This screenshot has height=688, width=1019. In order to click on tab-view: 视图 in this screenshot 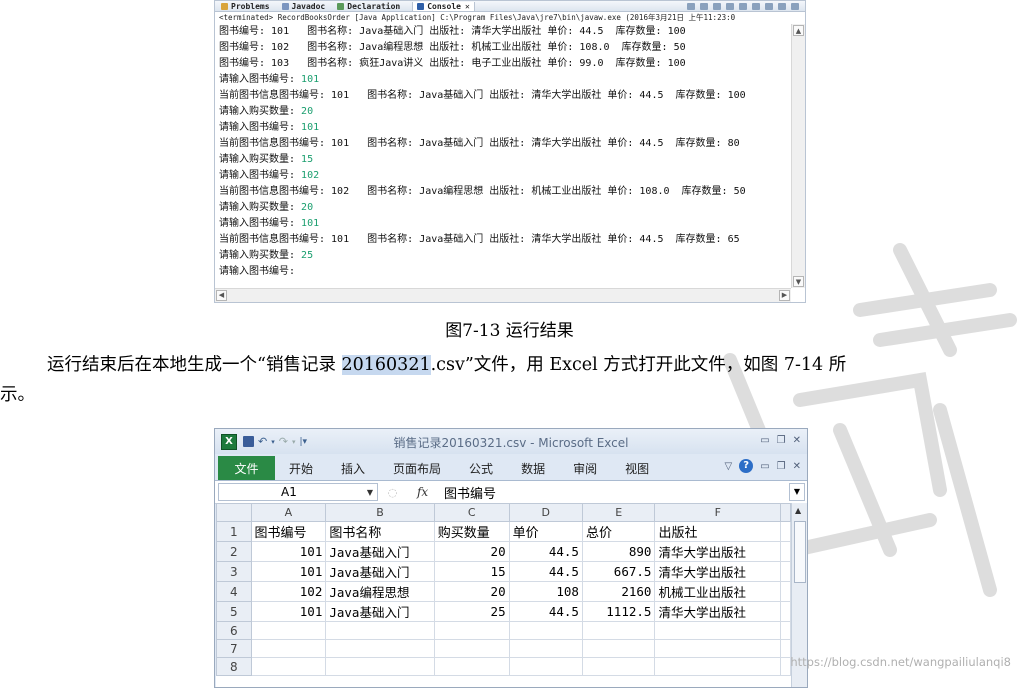, I will do `click(637, 468)`.